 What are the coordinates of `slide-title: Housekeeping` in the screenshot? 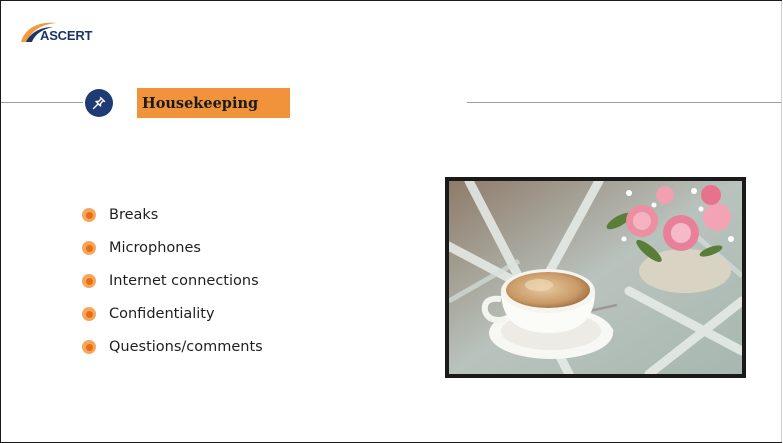 It's located at (213, 103).